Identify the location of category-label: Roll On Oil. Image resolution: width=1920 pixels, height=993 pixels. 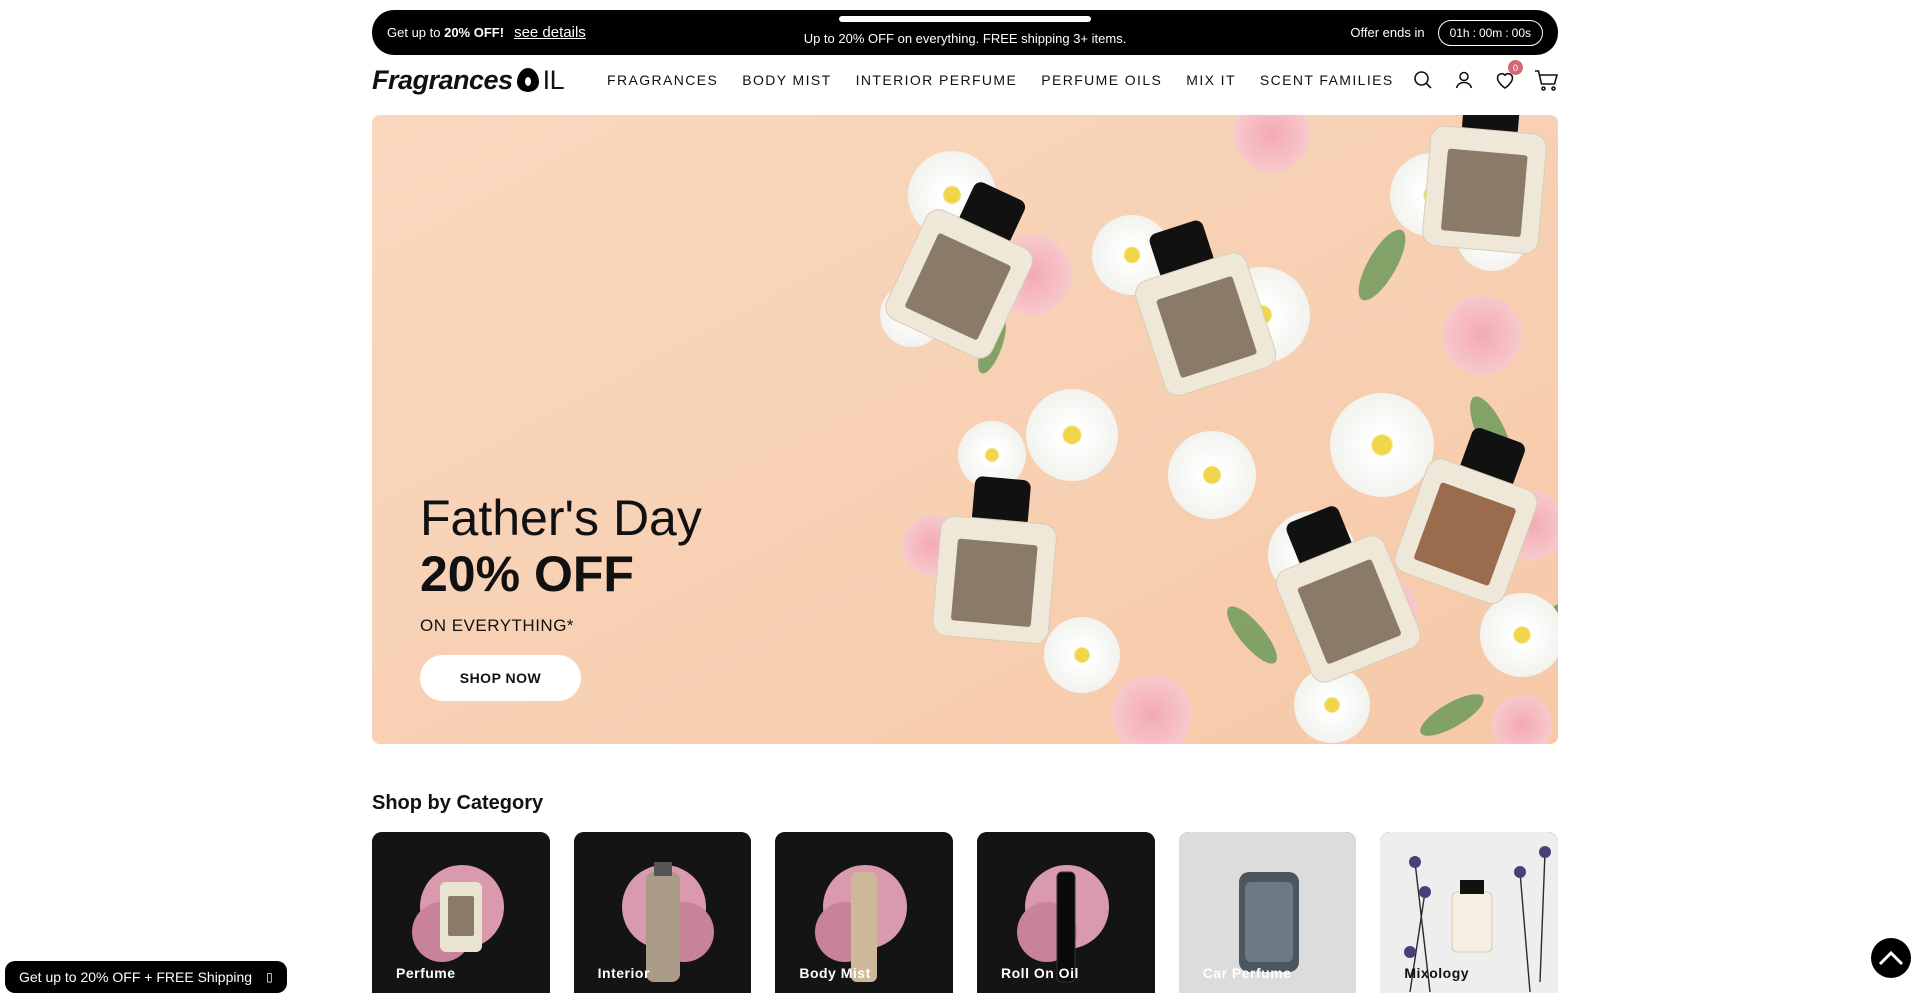
(1040, 973).